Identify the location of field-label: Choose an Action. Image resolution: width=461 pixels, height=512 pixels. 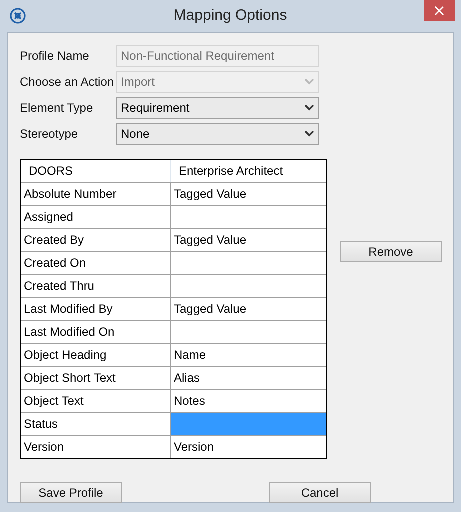
(68, 82).